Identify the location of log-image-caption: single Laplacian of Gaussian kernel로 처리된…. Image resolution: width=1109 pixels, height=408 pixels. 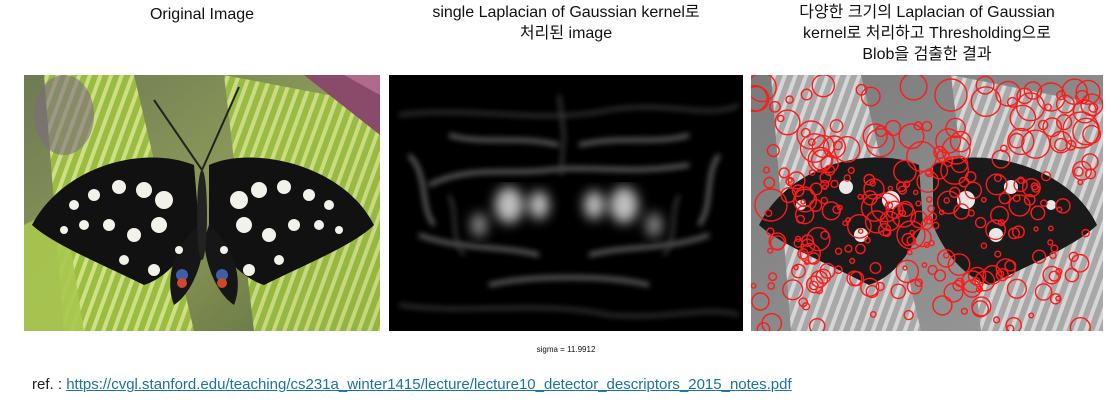
(566, 23).